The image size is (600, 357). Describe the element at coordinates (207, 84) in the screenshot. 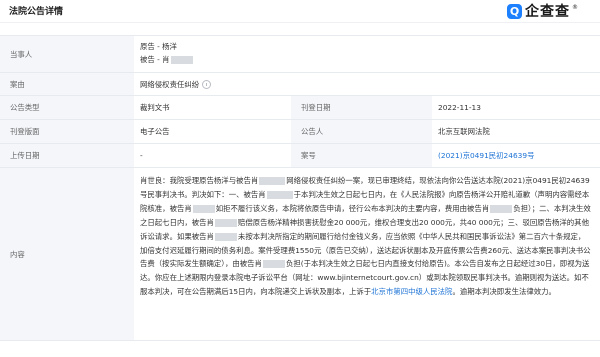

I see `info-icon` at that location.